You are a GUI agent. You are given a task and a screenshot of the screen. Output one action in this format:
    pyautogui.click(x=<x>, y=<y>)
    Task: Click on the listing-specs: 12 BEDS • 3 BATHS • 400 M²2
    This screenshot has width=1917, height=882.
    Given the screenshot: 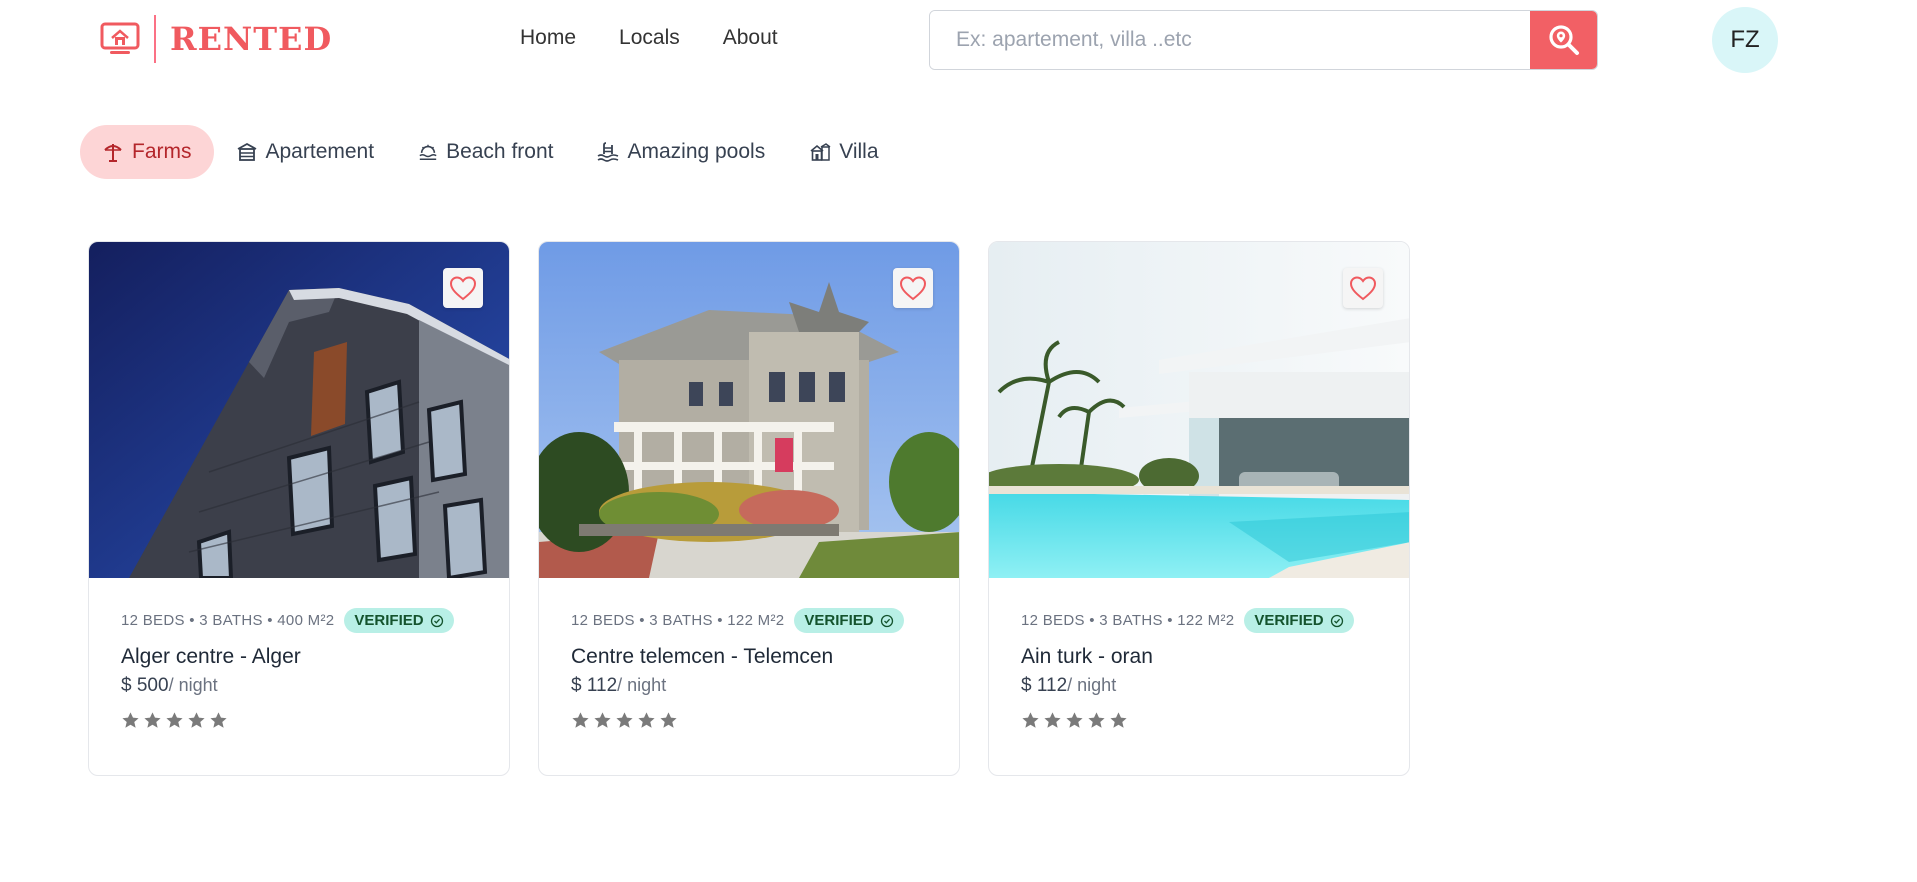 What is the action you would take?
    pyautogui.click(x=228, y=620)
    